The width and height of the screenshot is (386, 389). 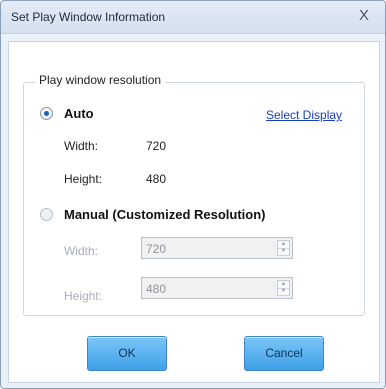 What do you see at coordinates (156, 289) in the screenshot?
I see `manual-height-input: 480` at bounding box center [156, 289].